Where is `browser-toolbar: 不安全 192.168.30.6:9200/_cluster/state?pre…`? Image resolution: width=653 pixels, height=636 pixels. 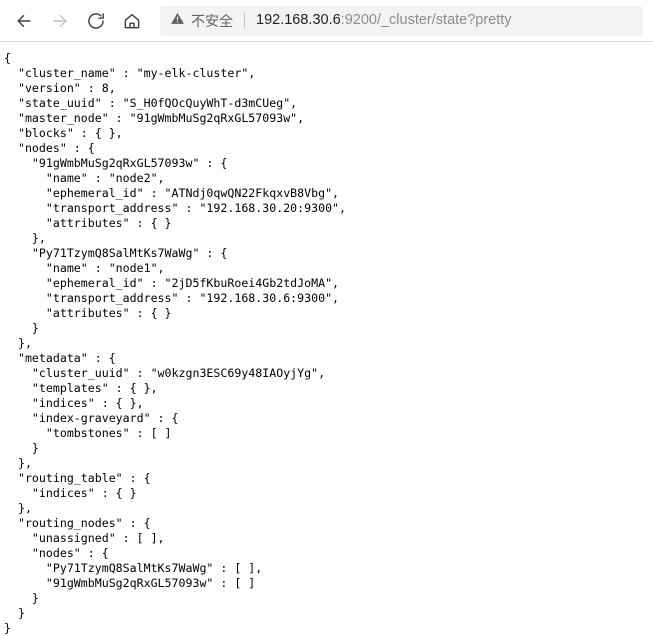 browser-toolbar: 不安全 192.168.30.6:9200/_cluster/state?pre… is located at coordinates (326, 21).